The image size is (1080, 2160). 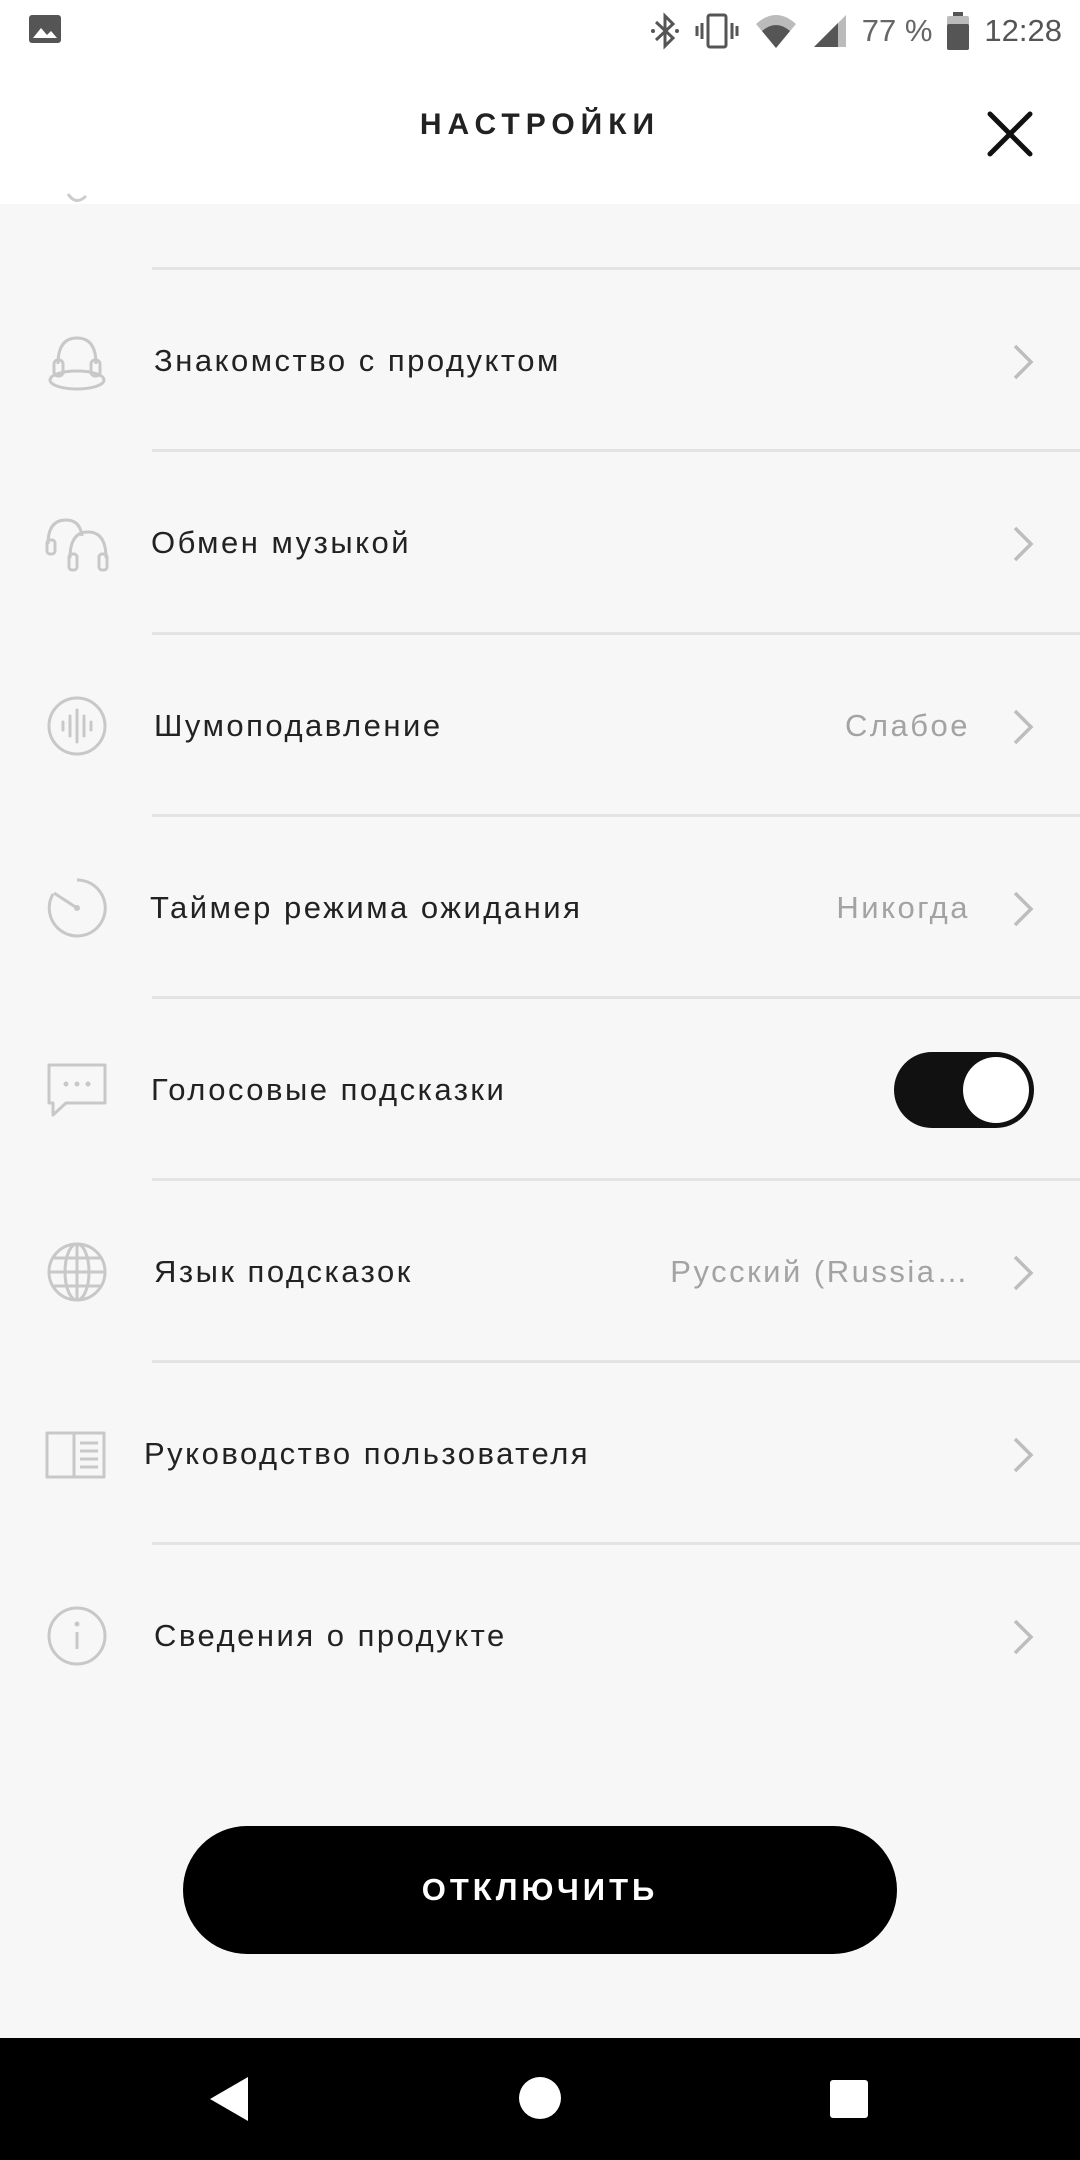 I want to click on settings-item-label: Сведения о продукте, so click(x=330, y=1635).